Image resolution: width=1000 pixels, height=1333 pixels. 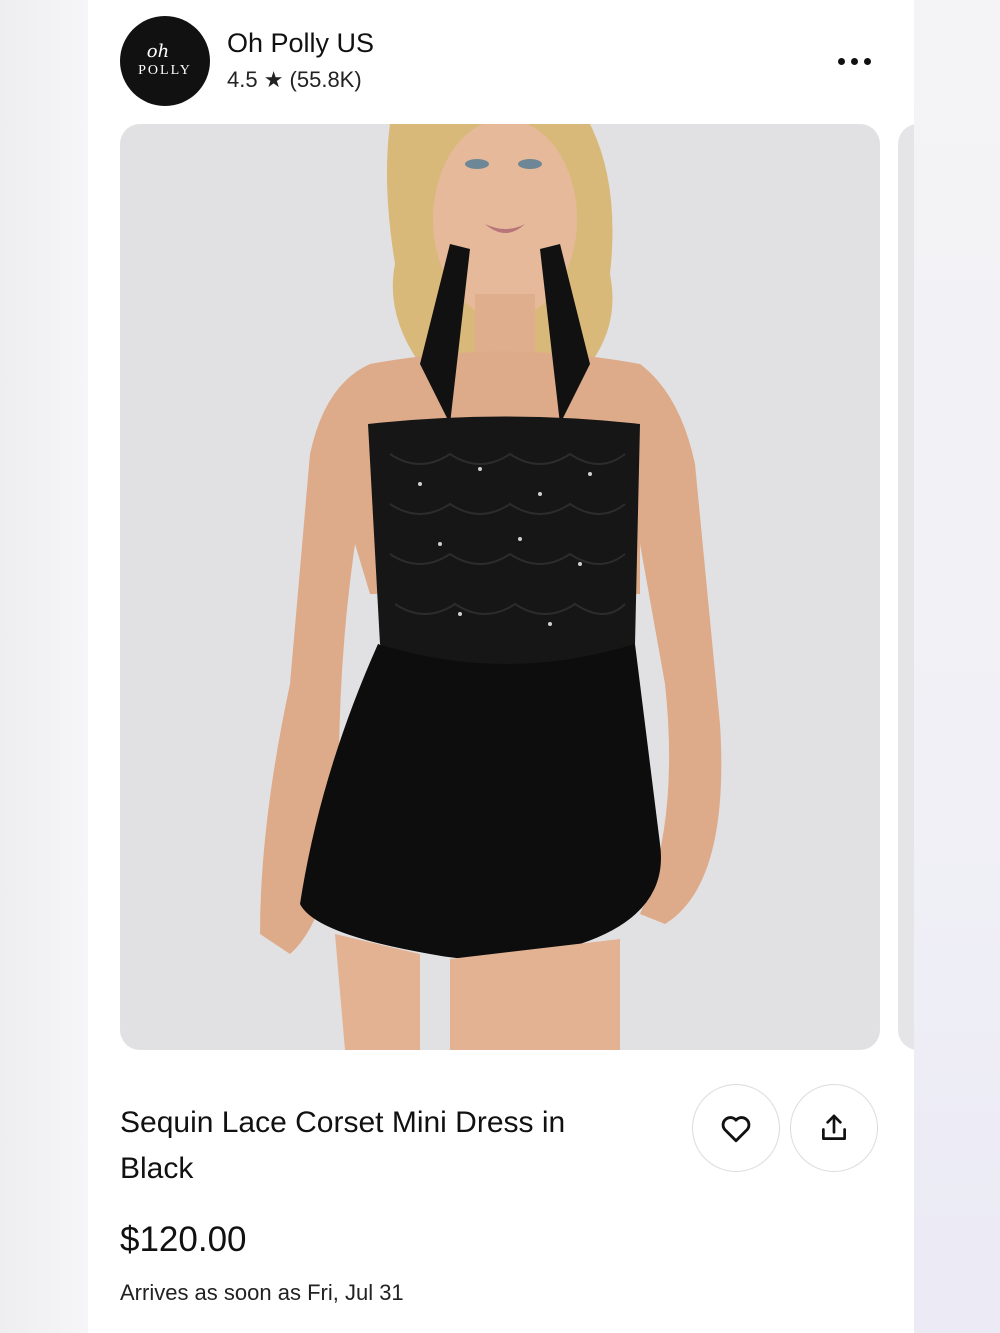 I want to click on next-product-photo-peek, so click(x=906, y=587).